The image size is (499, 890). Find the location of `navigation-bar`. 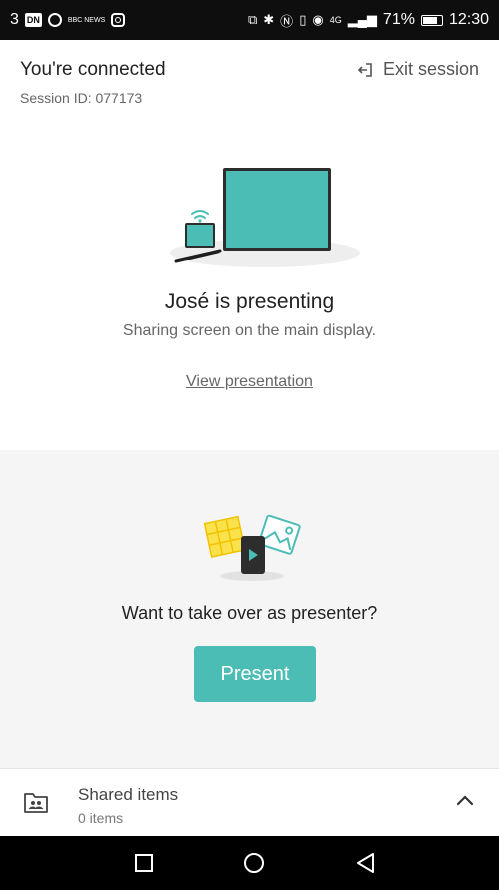

navigation-bar is located at coordinates (249, 863).